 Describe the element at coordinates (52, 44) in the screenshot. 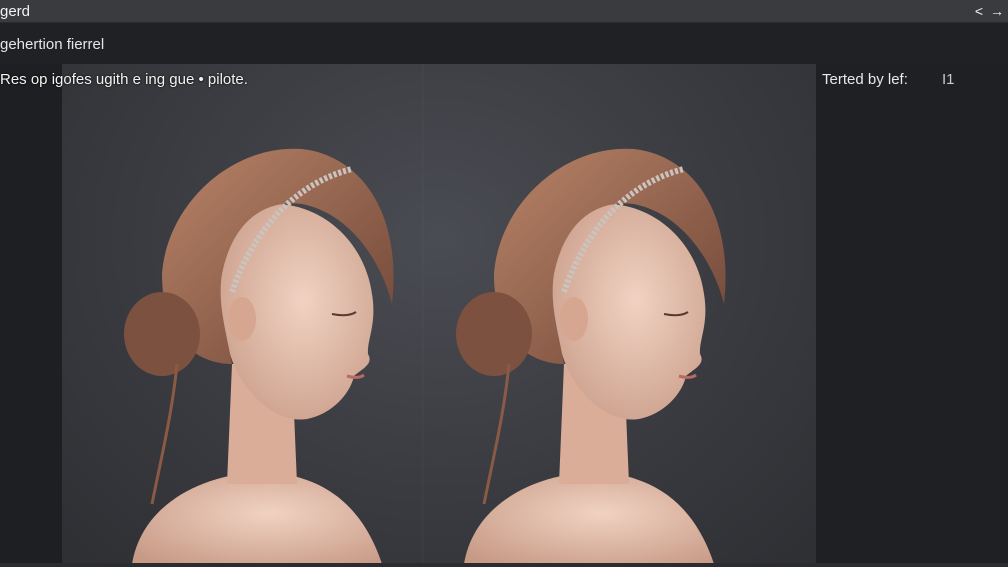

I see `page-subtitle: gehertion fierrel` at that location.